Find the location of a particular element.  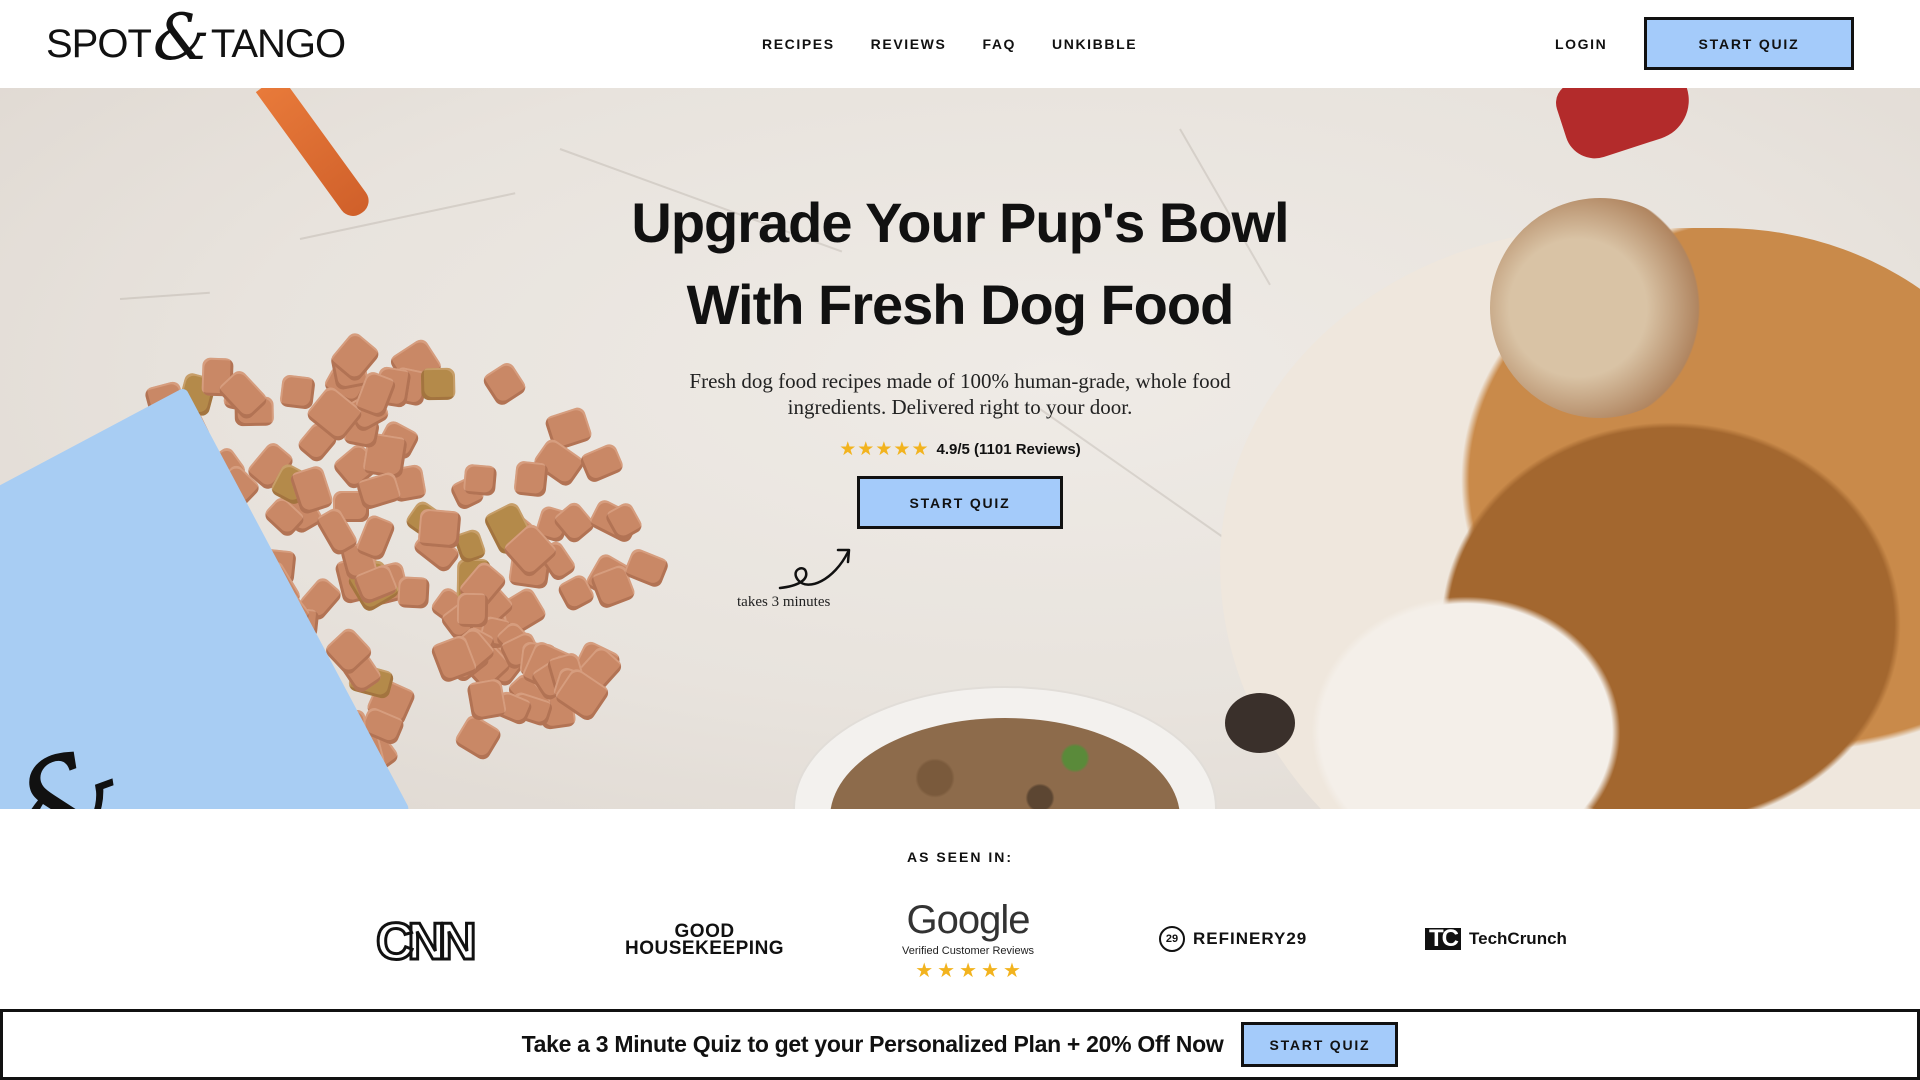

takes-minutes-note: takes 3 minutes is located at coordinates (784, 602).